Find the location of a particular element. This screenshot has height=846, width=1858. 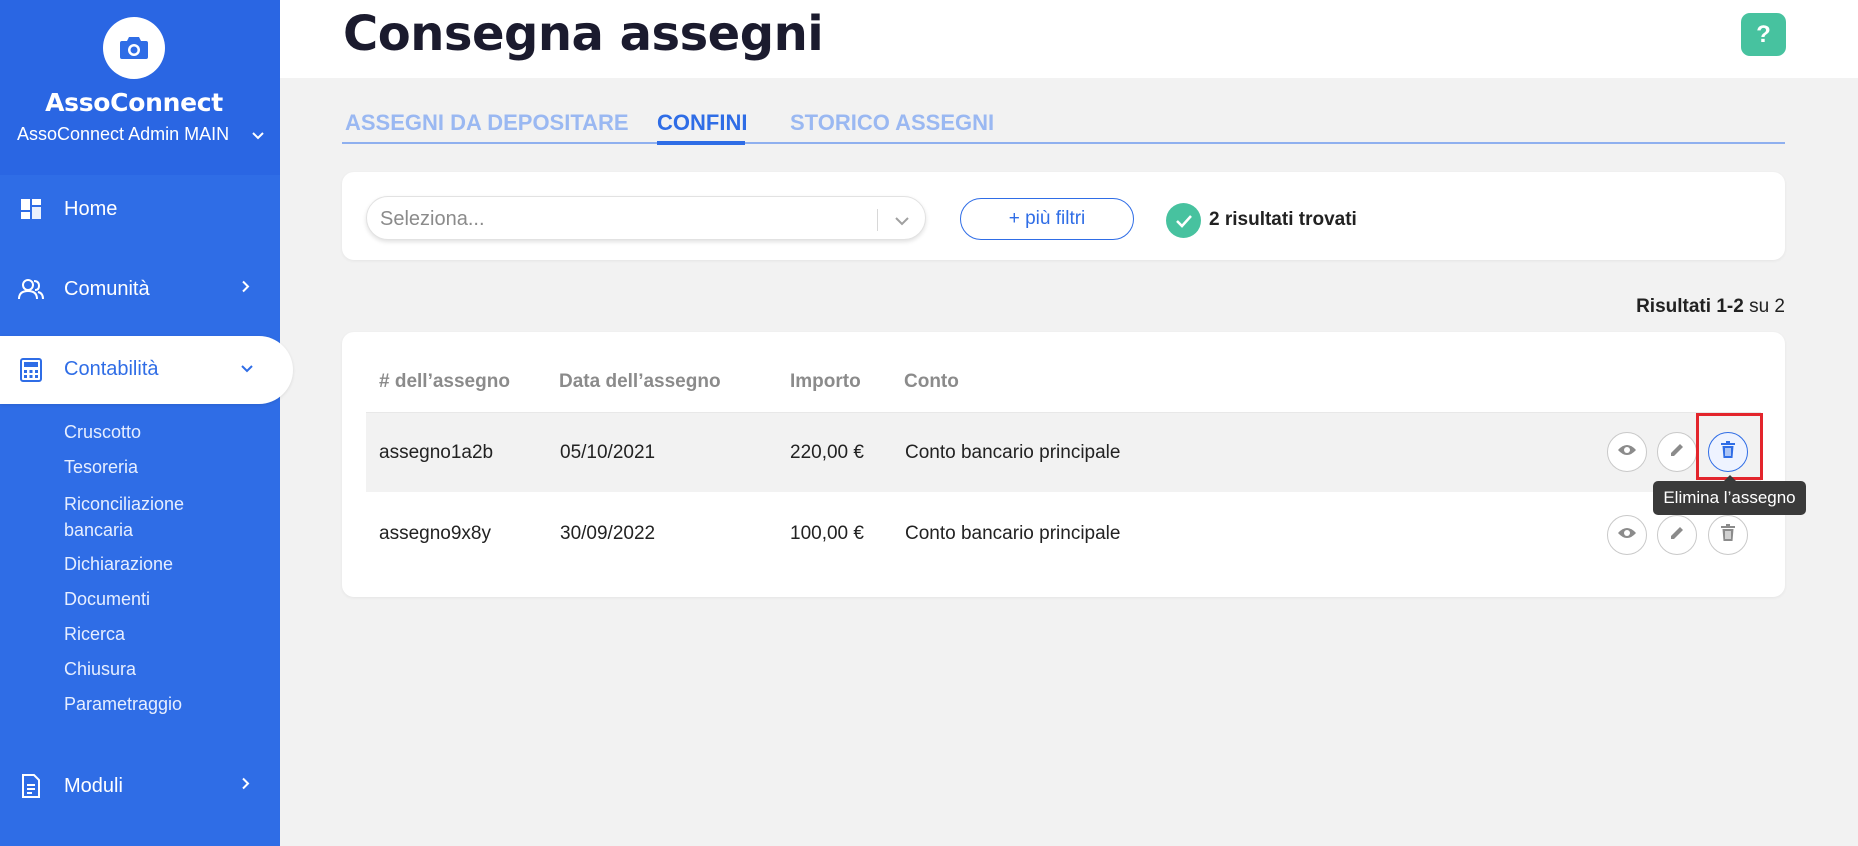

sidebar-item-community: Comunità is located at coordinates (140, 289).